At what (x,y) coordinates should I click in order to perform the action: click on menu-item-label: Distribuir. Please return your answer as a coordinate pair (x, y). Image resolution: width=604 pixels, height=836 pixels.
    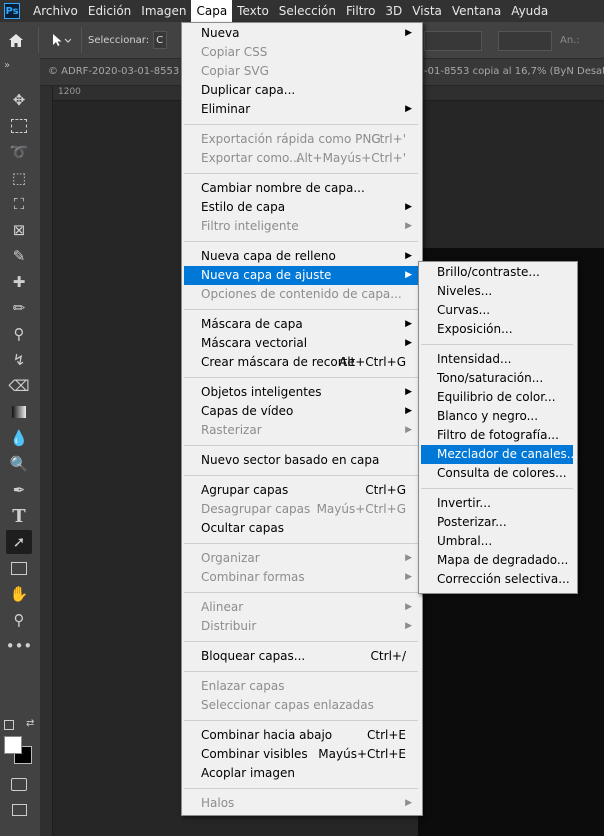
    Looking at the image, I should click on (229, 626).